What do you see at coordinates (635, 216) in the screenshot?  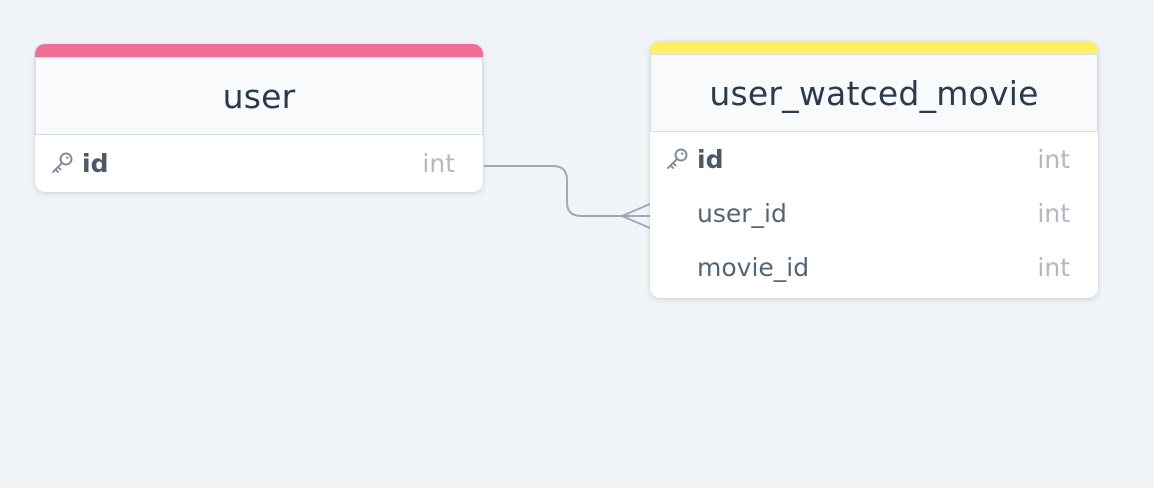 I see `crows-foot-marker` at bounding box center [635, 216].